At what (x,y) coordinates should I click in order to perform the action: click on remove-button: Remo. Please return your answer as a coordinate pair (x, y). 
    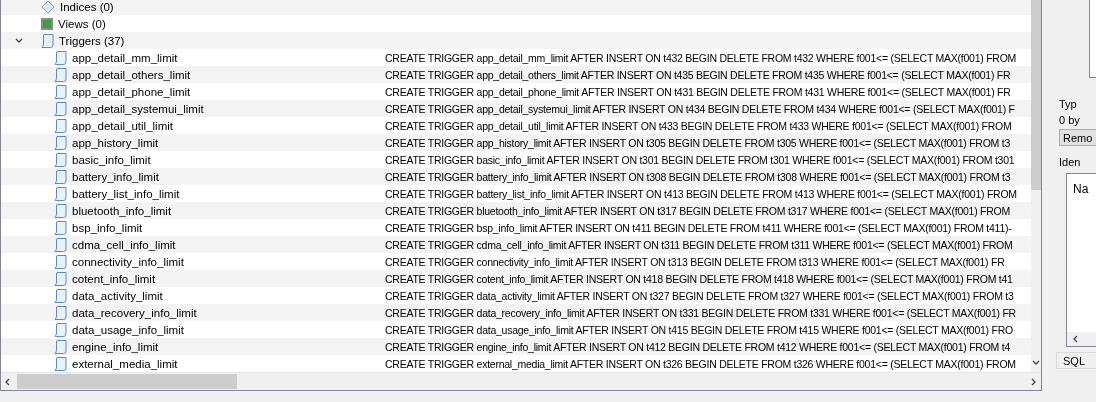
    Looking at the image, I should click on (1077, 137).